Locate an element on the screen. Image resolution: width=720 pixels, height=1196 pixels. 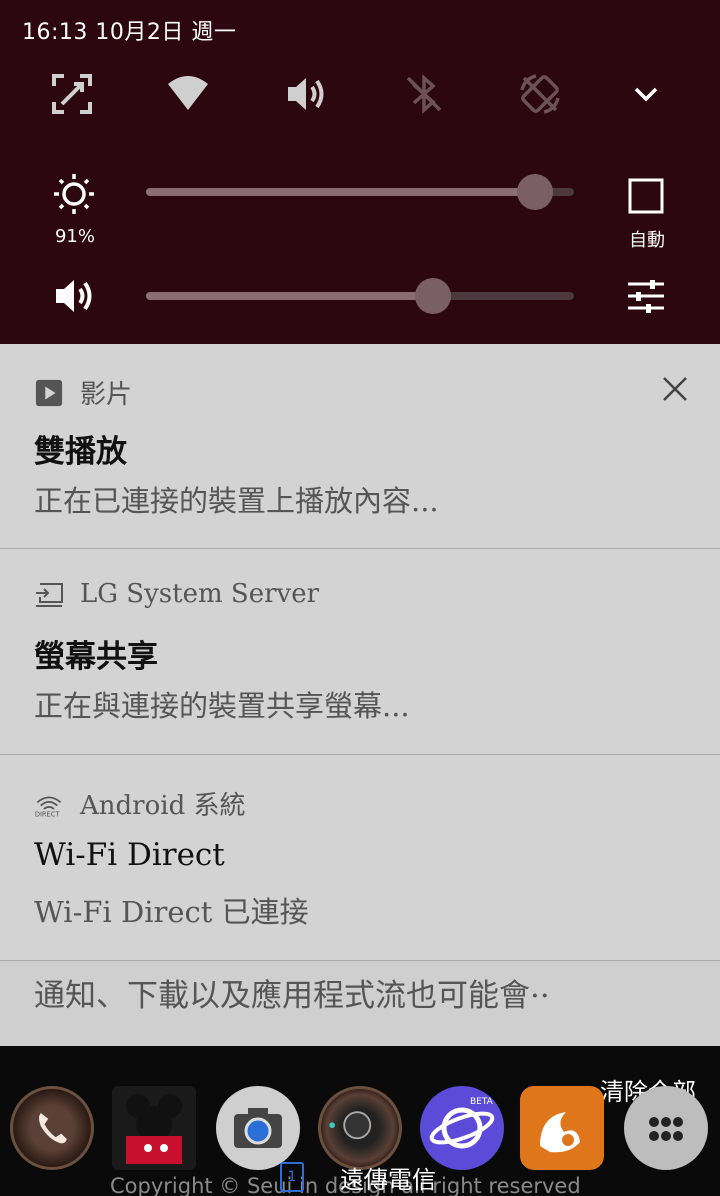
svg-text: BETA is located at coordinates (482, 1102).